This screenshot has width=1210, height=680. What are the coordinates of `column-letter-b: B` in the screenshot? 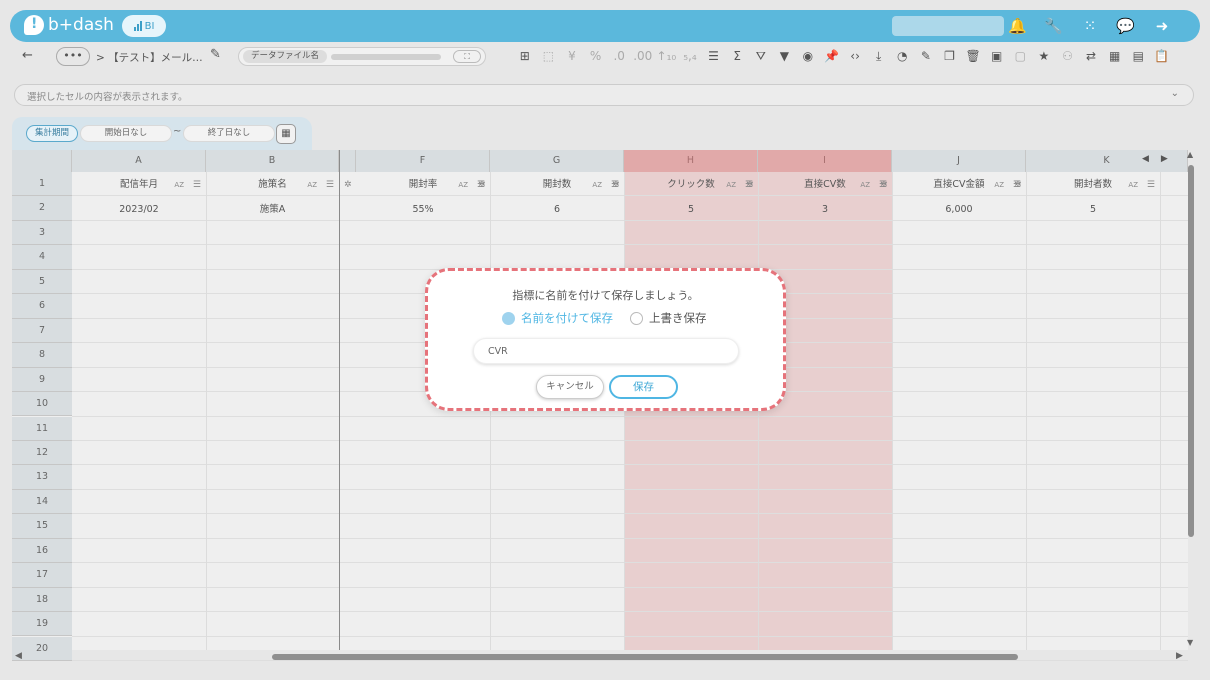 It's located at (272, 161).